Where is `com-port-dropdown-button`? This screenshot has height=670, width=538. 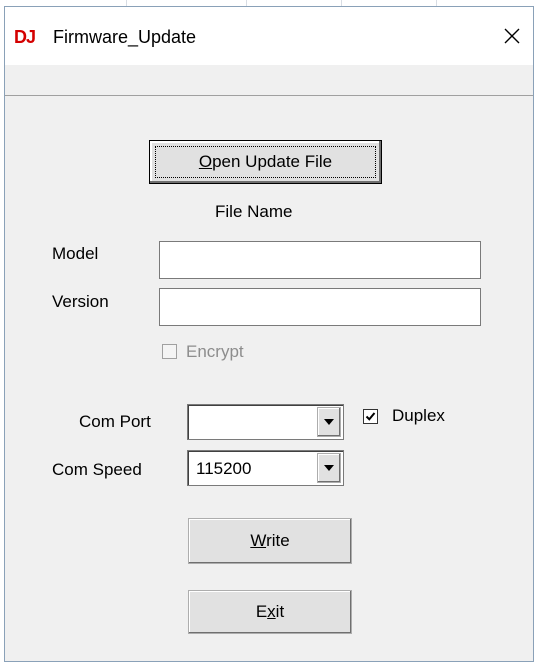 com-port-dropdown-button is located at coordinates (329, 422).